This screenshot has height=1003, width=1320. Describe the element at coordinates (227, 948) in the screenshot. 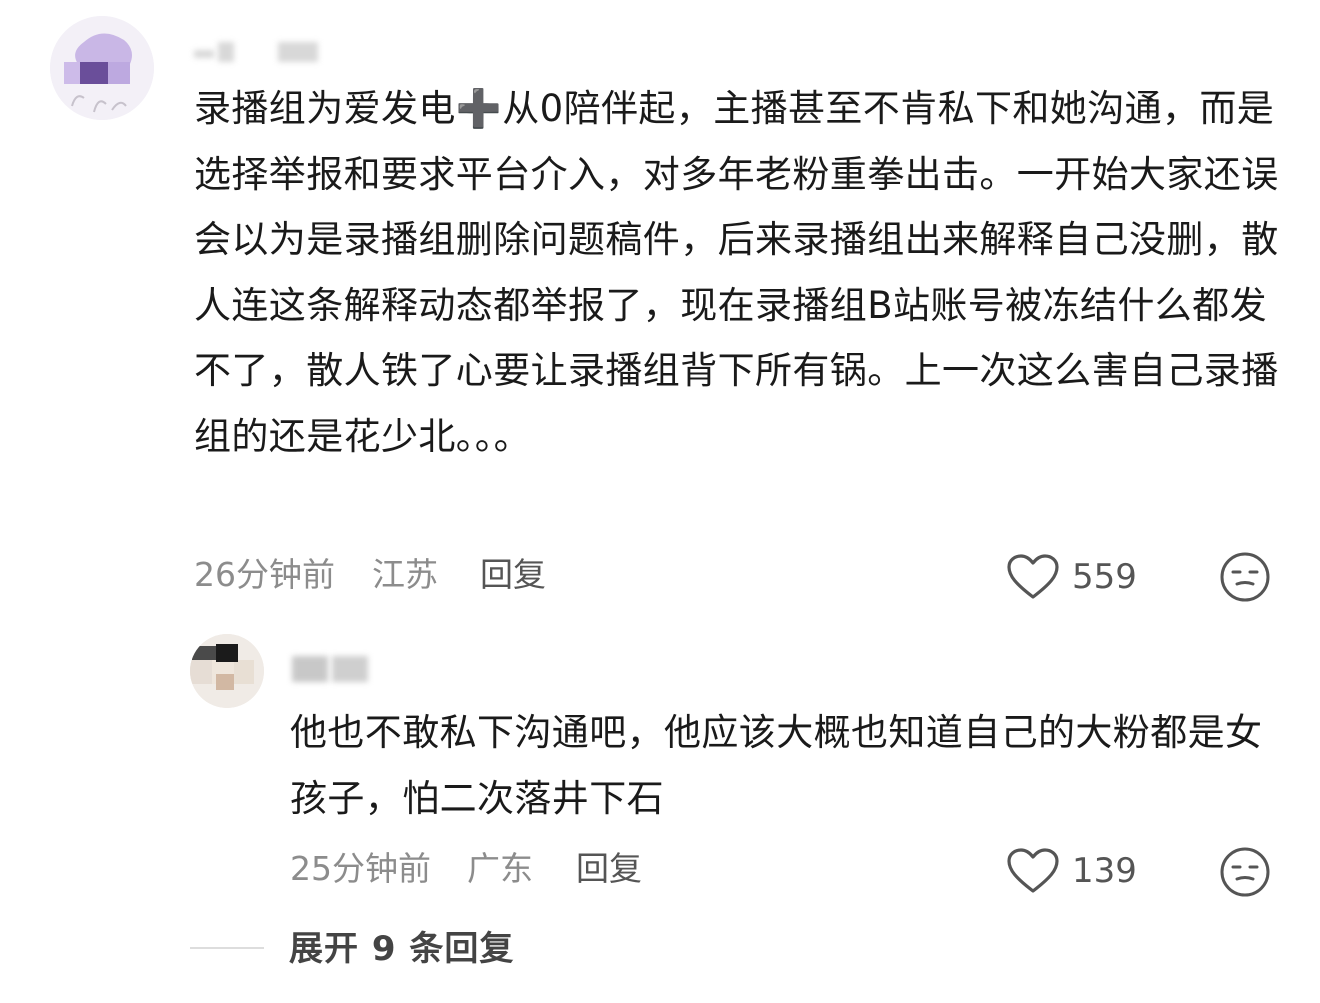

I see `expand-divider` at that location.